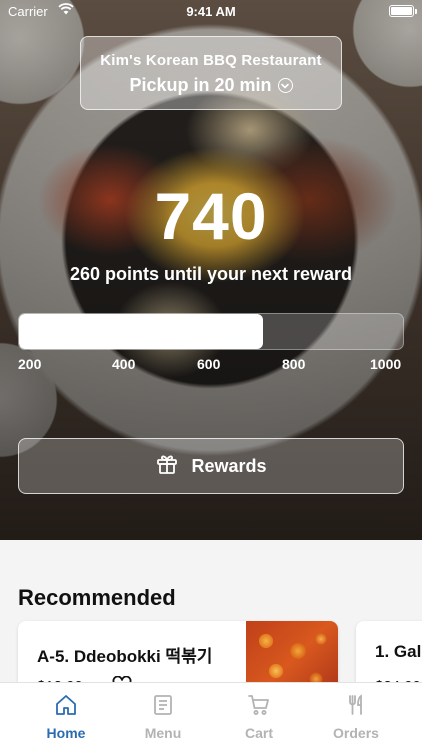  What do you see at coordinates (211, 274) in the screenshot?
I see `points-until-reward: 260 points until your next reward` at bounding box center [211, 274].